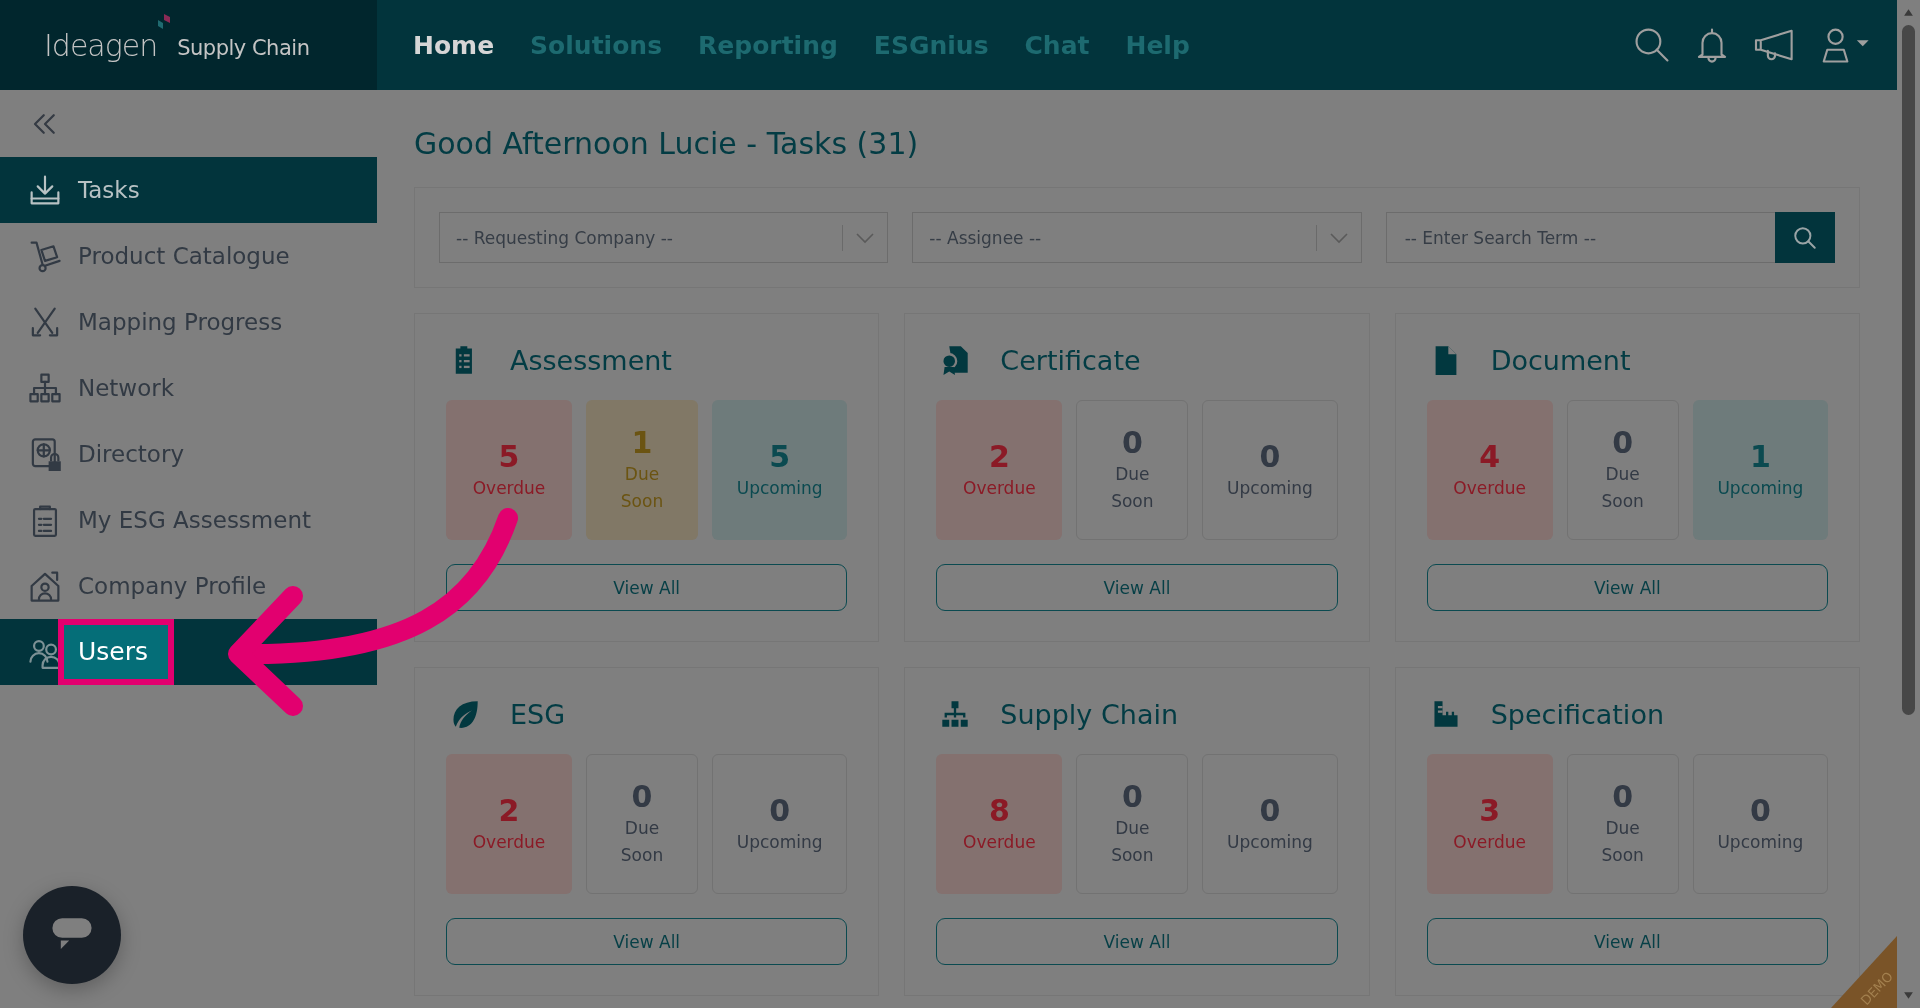 This screenshot has height=1008, width=1920. What do you see at coordinates (465, 714) in the screenshot?
I see `leaf-icon` at bounding box center [465, 714].